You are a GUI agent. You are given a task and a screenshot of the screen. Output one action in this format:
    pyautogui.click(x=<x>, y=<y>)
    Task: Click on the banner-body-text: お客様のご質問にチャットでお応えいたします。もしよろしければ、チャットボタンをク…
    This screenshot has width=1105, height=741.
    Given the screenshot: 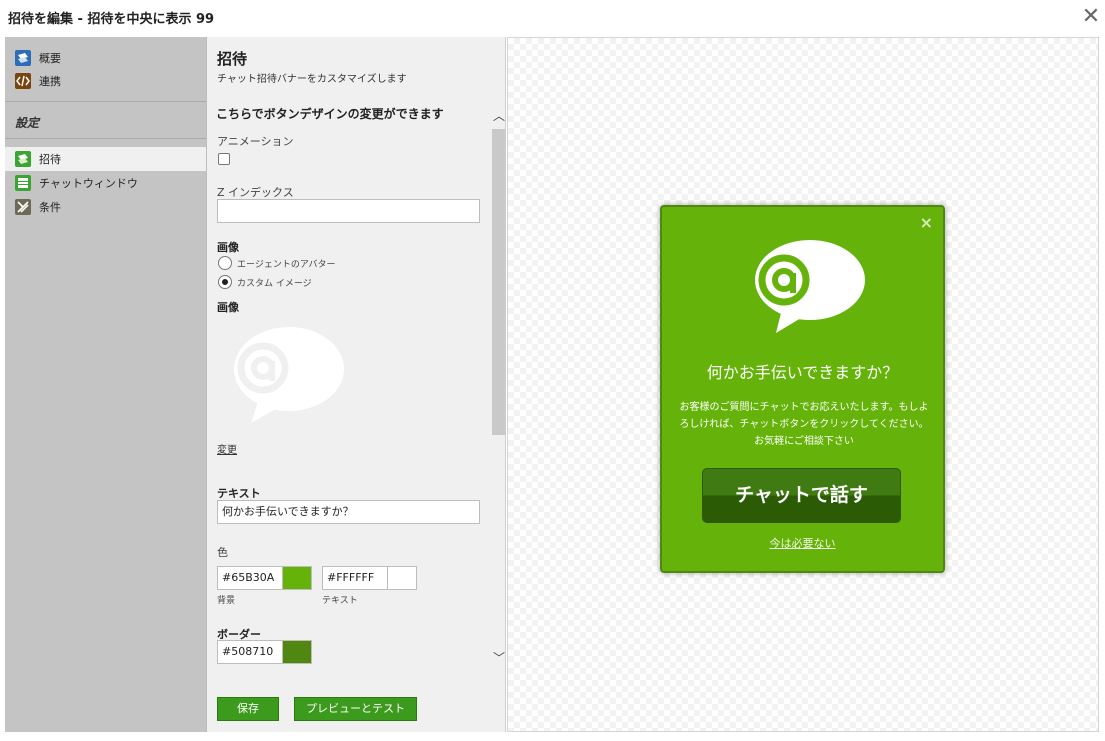 What is the action you would take?
    pyautogui.click(x=804, y=424)
    